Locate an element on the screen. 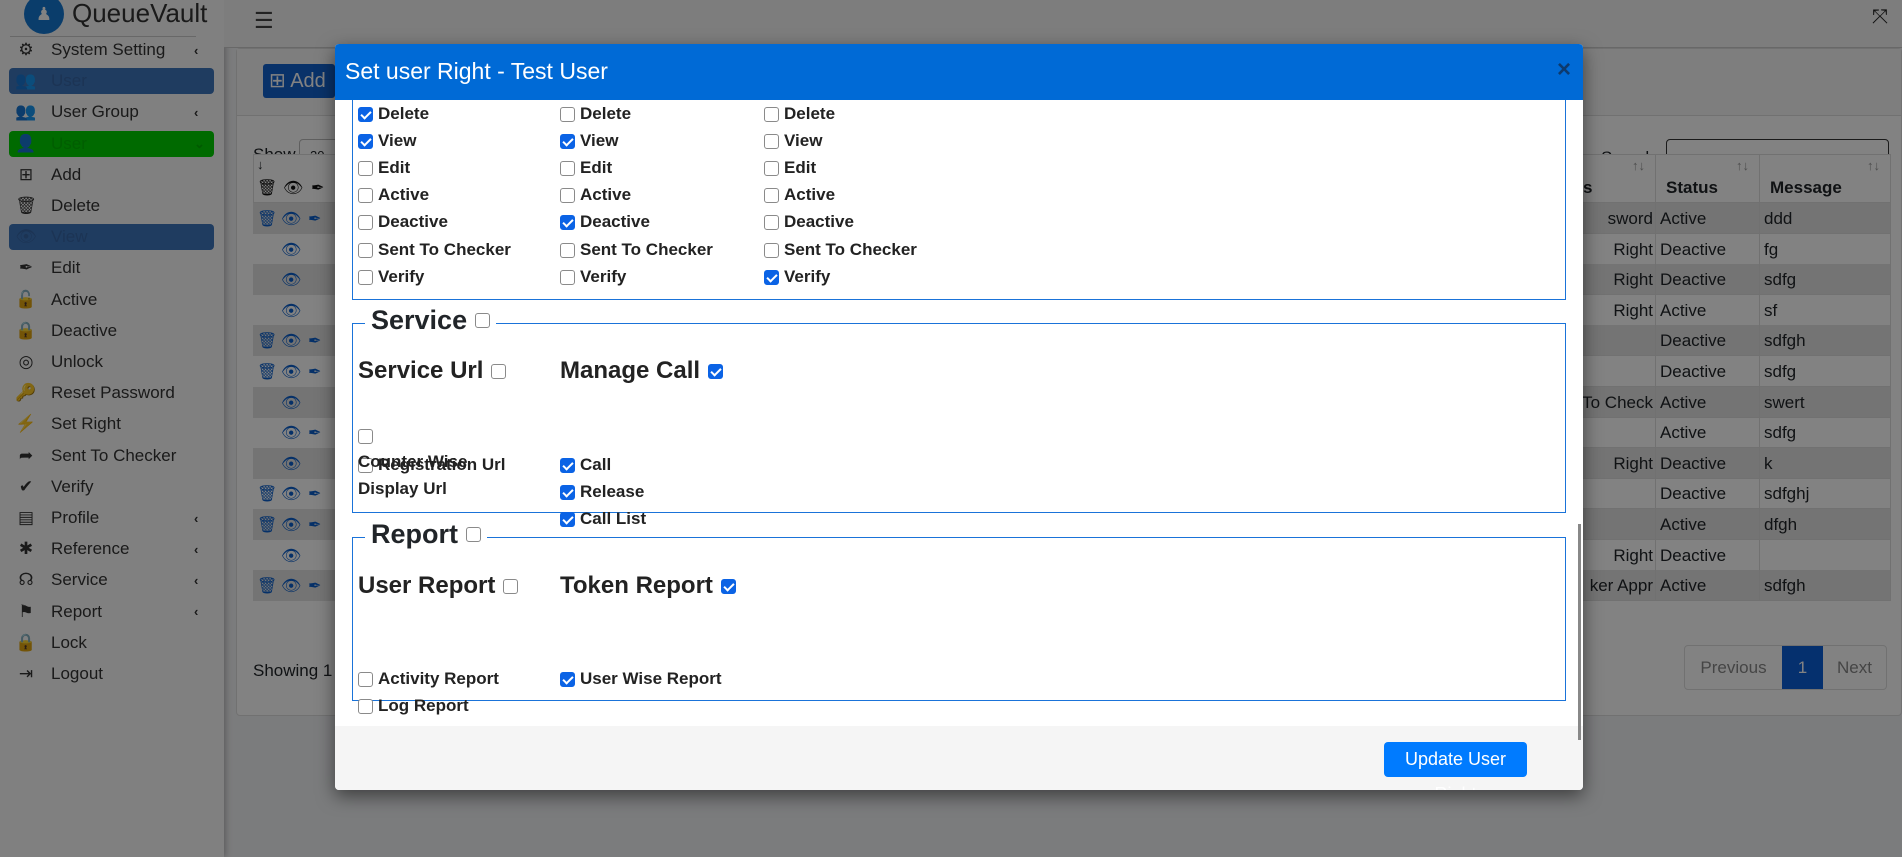 This screenshot has height=857, width=1902. checkbox-call-list: Call List is located at coordinates (603, 519).